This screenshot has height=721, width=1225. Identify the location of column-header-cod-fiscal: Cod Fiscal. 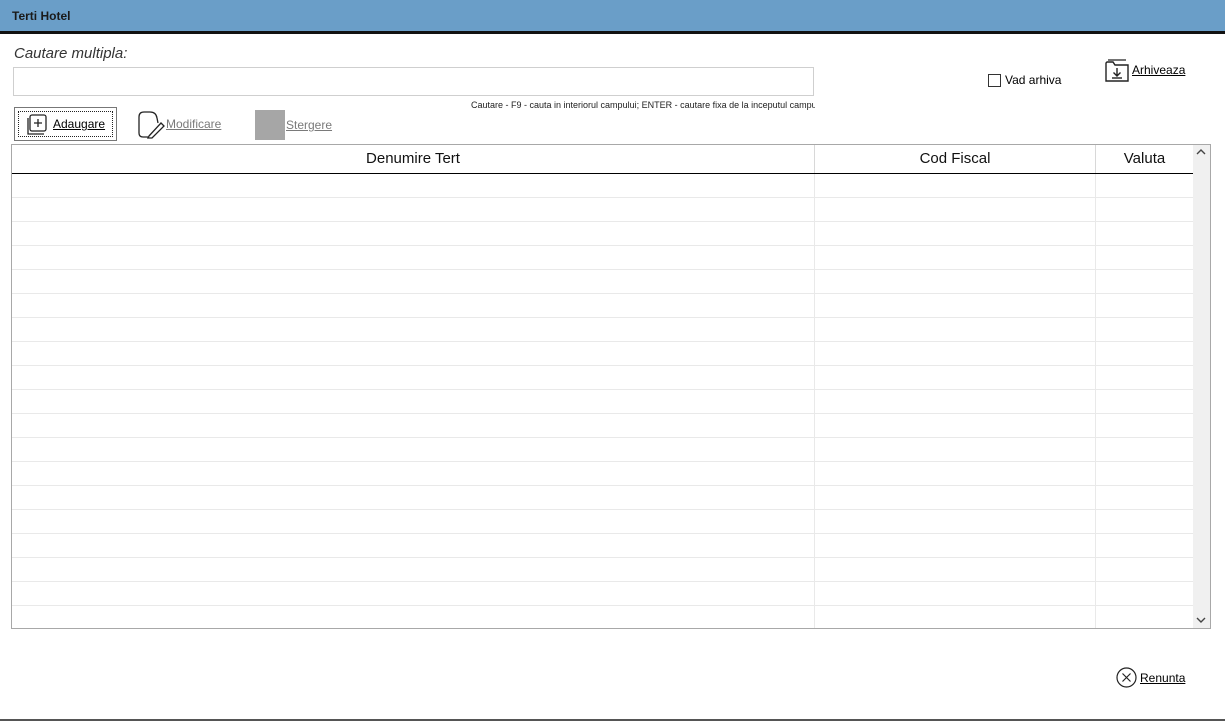
(955, 159).